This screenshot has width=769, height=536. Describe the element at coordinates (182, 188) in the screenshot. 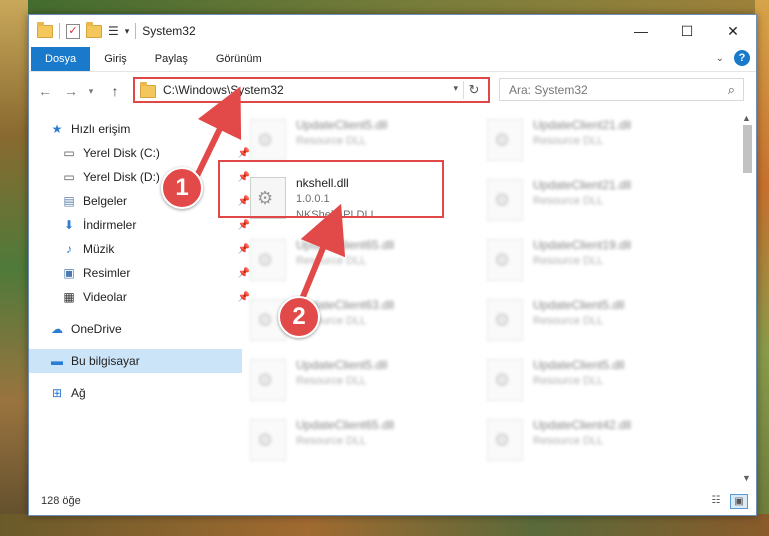

I see `step-marker-1: 1` at that location.